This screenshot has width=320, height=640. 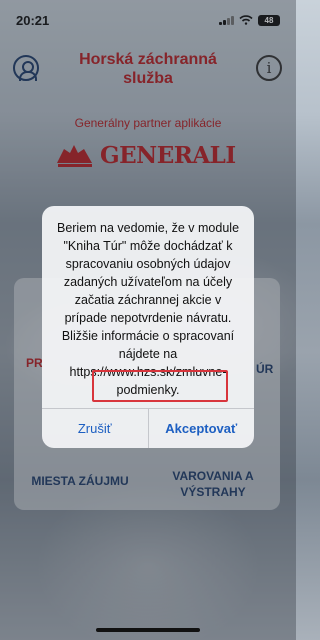 What do you see at coordinates (160, 386) in the screenshot?
I see `link-highlight-annotation` at bounding box center [160, 386].